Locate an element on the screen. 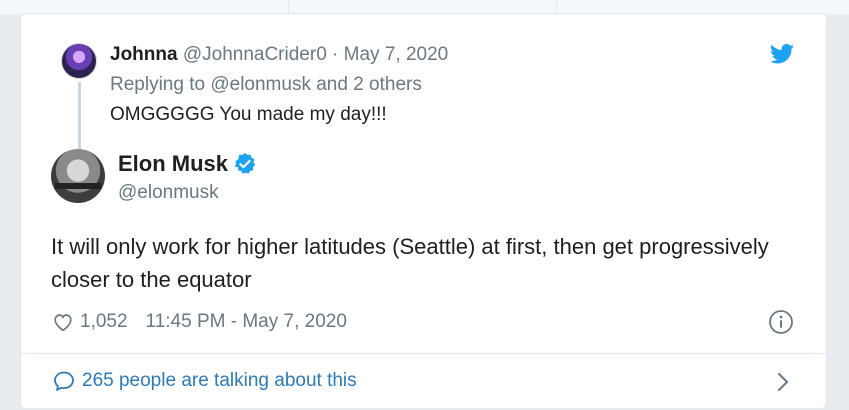 Image resolution: width=849 pixels, height=410 pixels. parent-display-name: Johnna is located at coordinates (144, 54).